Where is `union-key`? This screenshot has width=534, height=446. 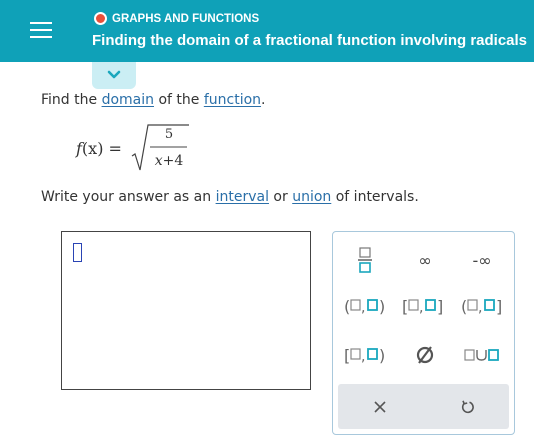 union-key is located at coordinates (482, 355).